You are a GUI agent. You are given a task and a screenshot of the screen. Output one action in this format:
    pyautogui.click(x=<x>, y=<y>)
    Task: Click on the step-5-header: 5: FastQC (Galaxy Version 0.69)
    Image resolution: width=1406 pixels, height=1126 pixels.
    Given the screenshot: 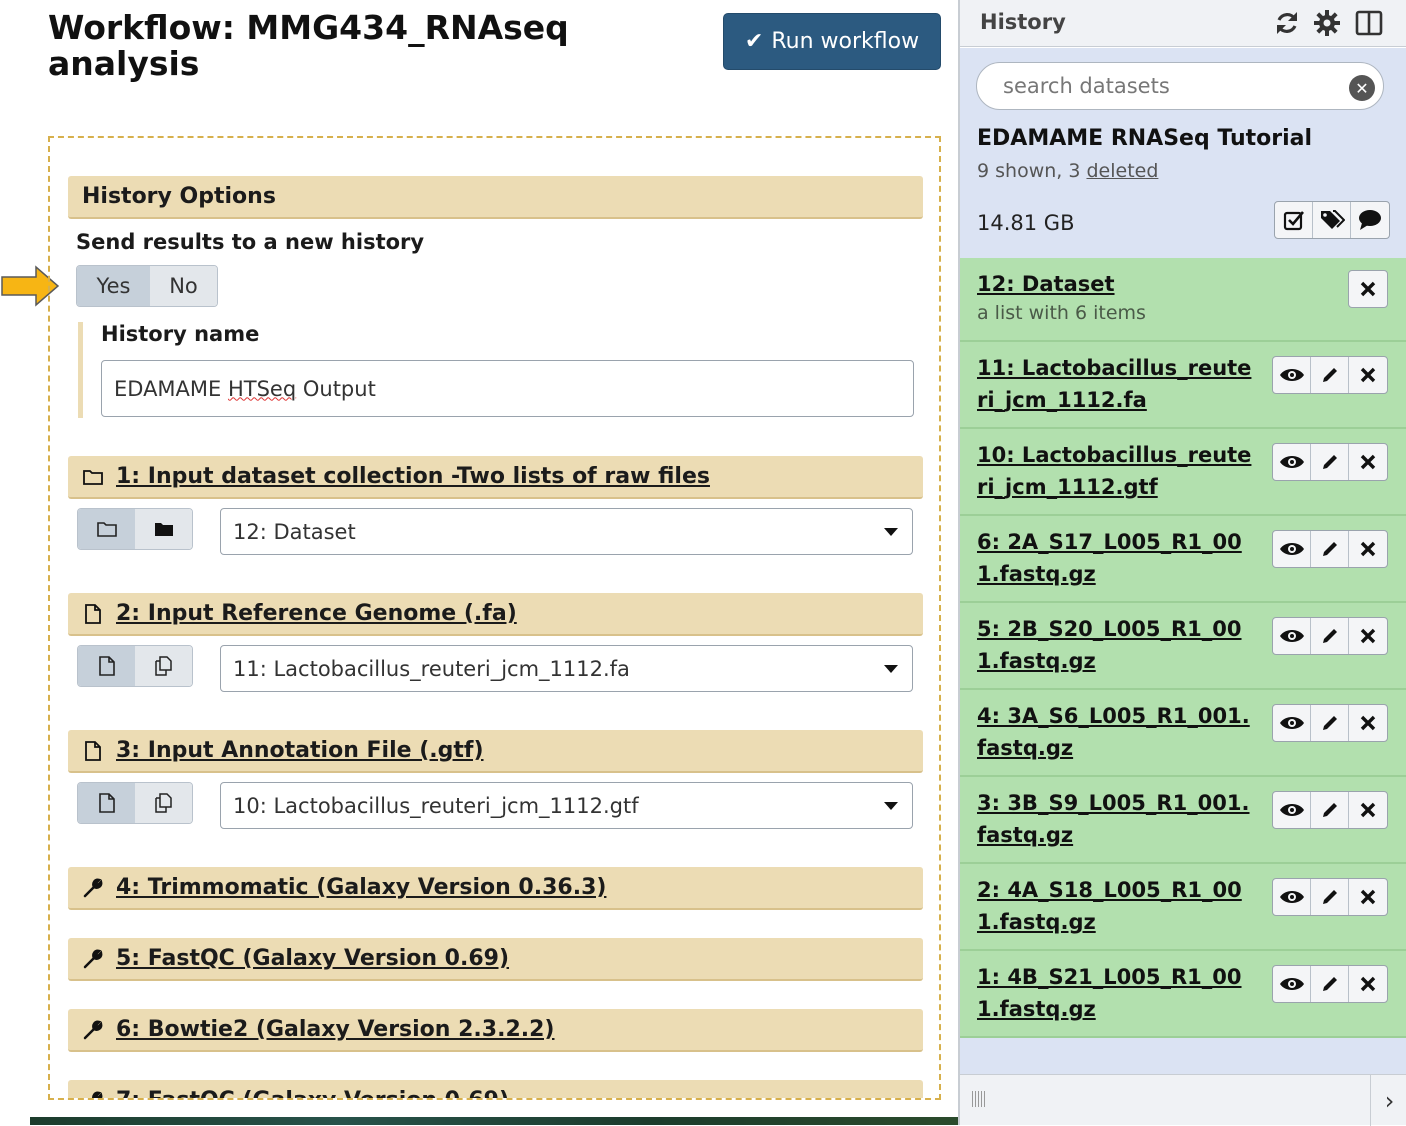 What is the action you would take?
    pyautogui.click(x=495, y=959)
    